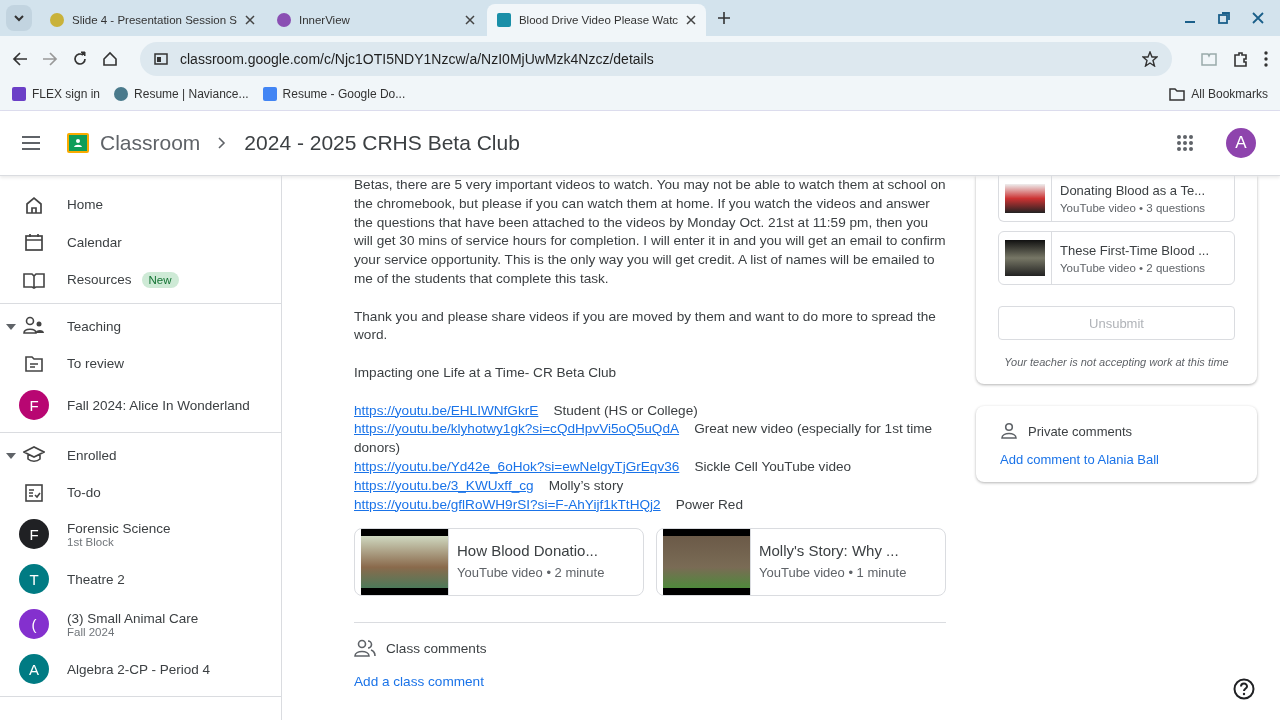 The image size is (1280, 720). What do you see at coordinates (133, 618) in the screenshot?
I see `class-name: (3) Small Animal Care` at bounding box center [133, 618].